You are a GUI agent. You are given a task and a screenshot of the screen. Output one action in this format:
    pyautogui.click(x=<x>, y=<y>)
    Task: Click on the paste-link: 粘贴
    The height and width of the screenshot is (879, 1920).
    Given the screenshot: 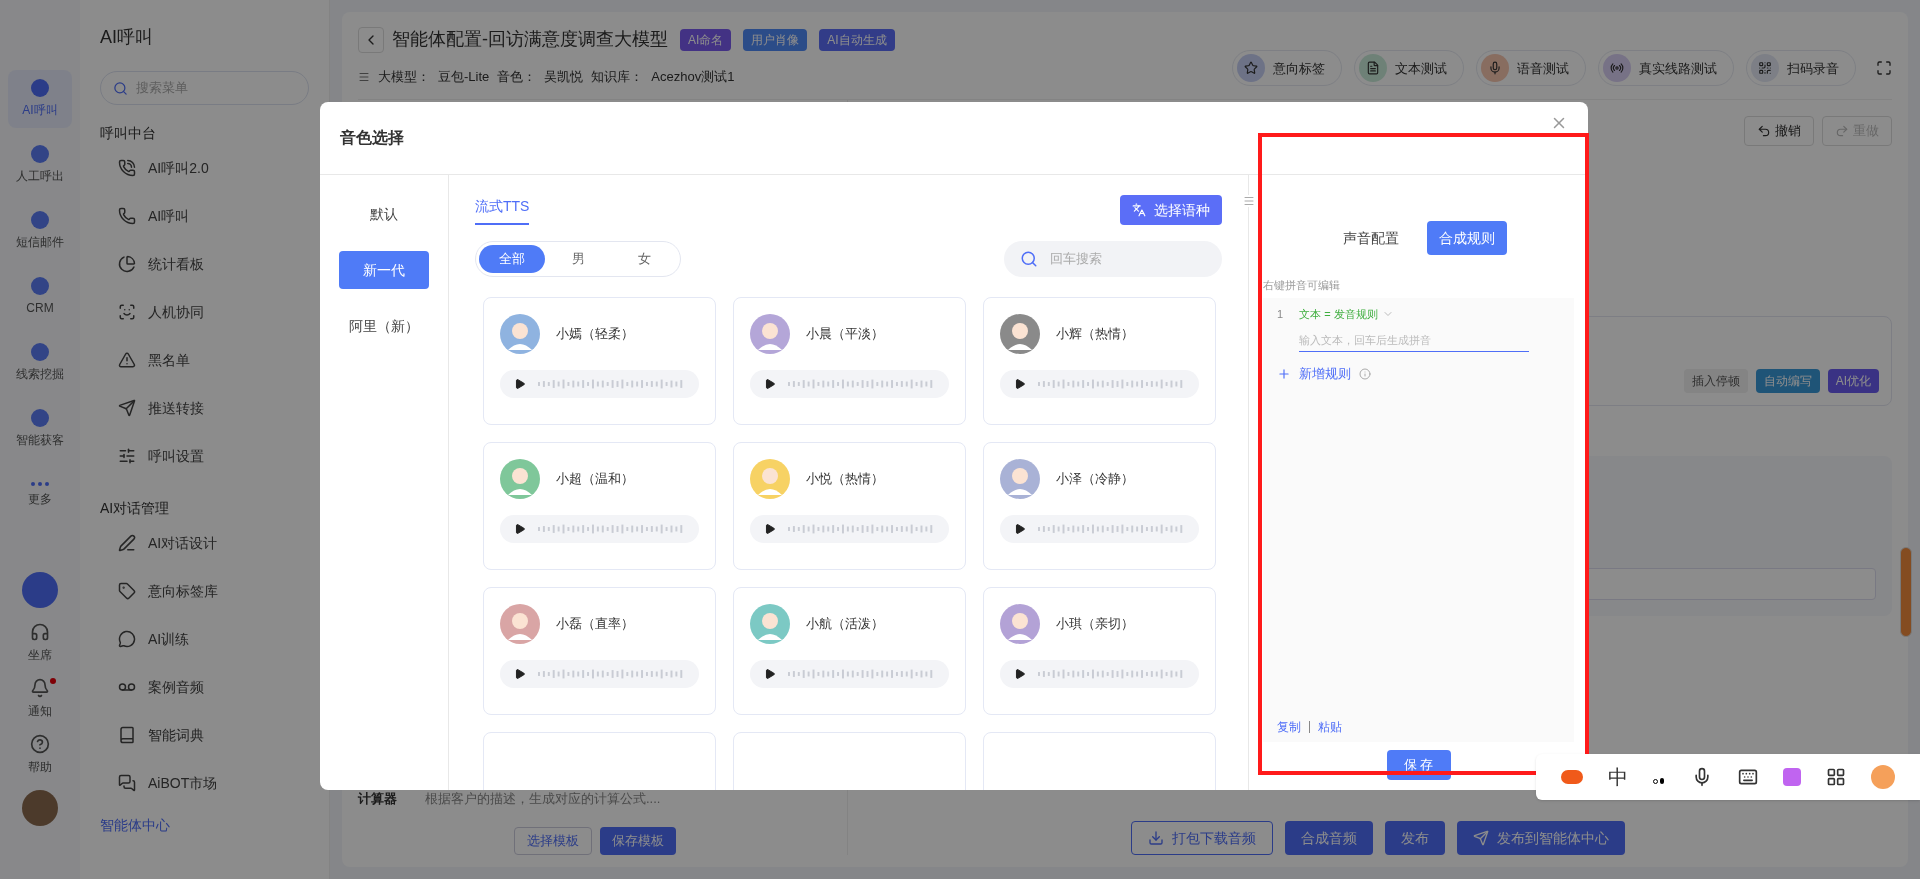 What is the action you would take?
    pyautogui.click(x=1330, y=727)
    